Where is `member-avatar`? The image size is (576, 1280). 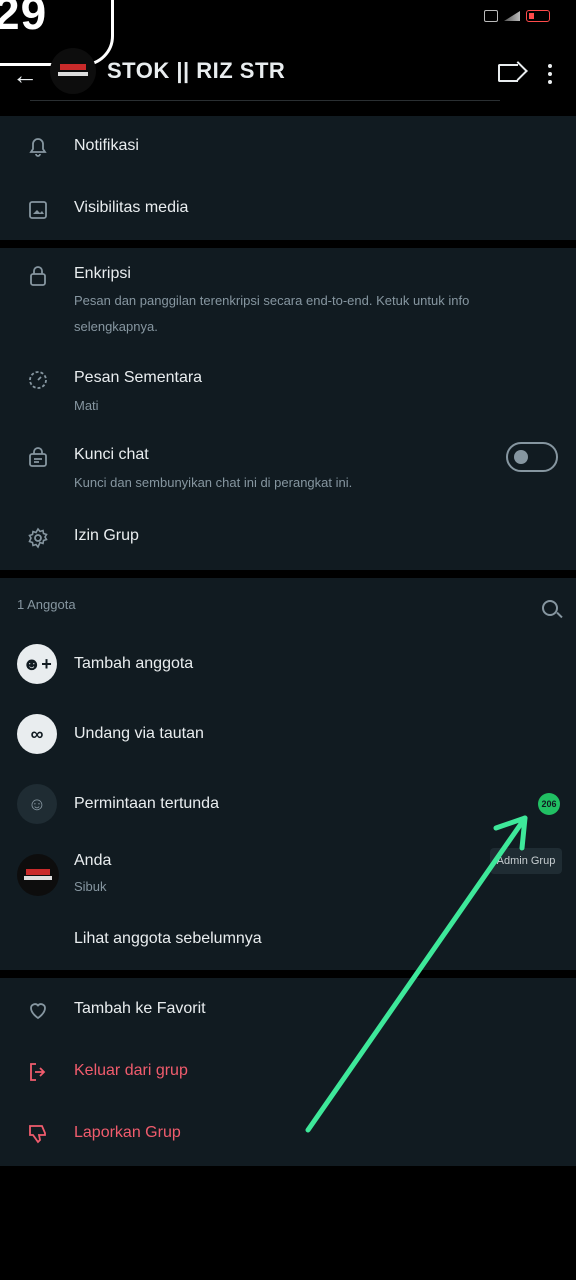
member-avatar is located at coordinates (38, 875).